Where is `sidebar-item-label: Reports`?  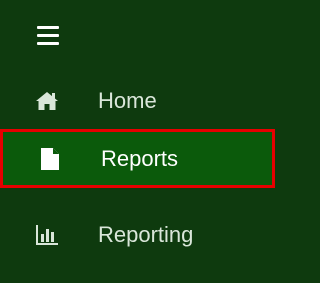
sidebar-item-label: Reports is located at coordinates (140, 158).